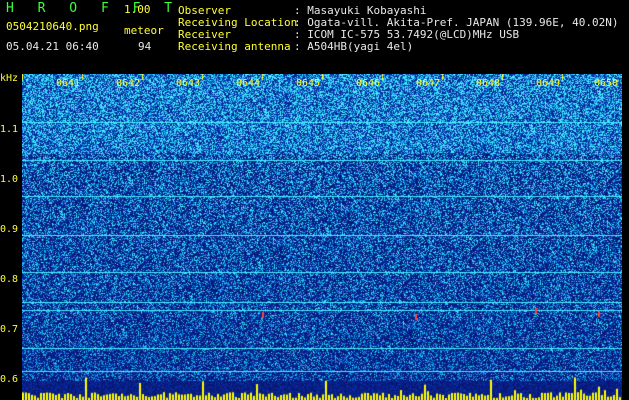  I want to click on time-label: 0643, so click(188, 83).